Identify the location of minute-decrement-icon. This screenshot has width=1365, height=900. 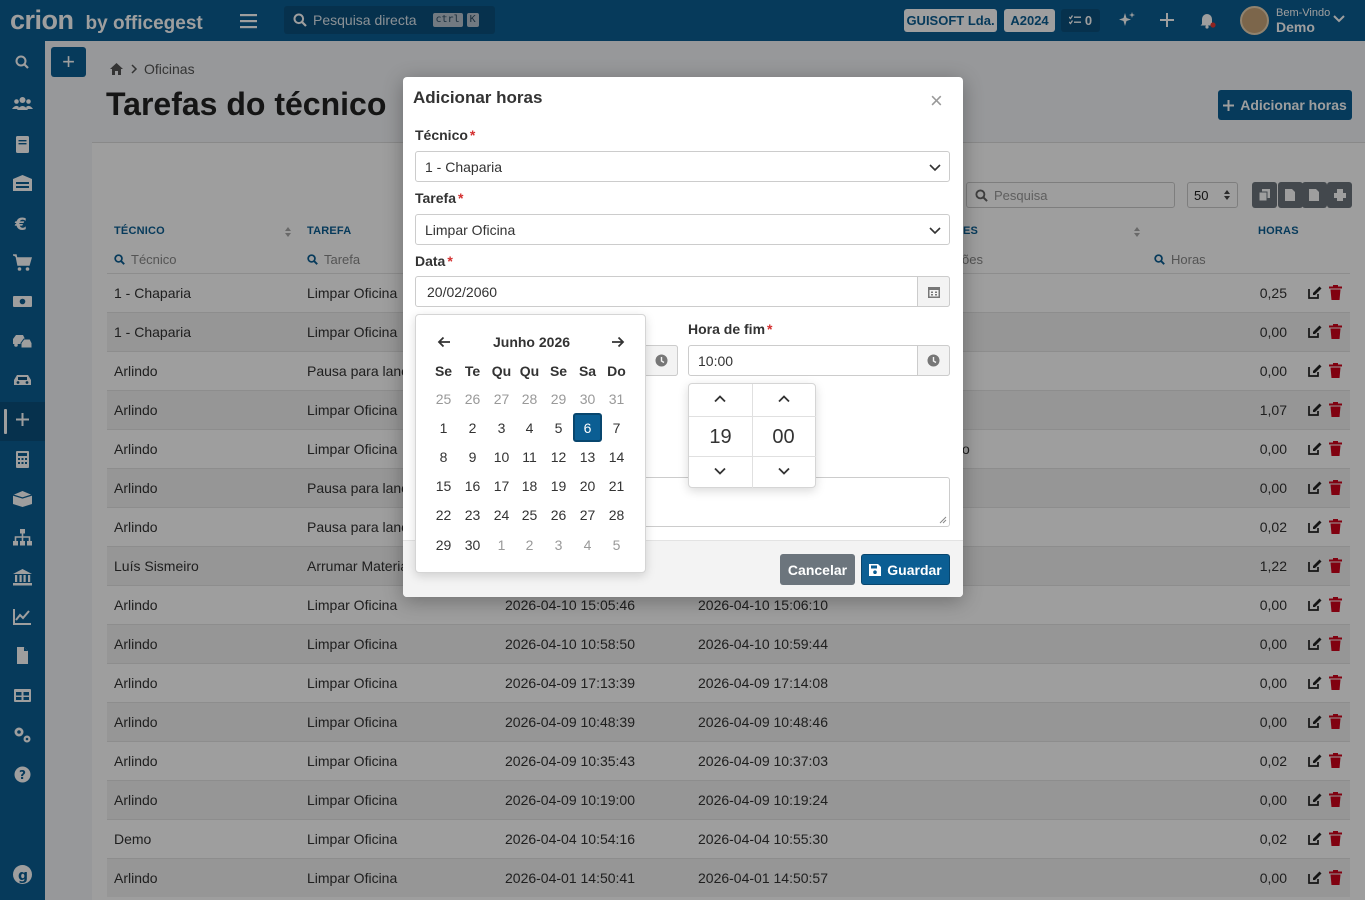
(784, 471).